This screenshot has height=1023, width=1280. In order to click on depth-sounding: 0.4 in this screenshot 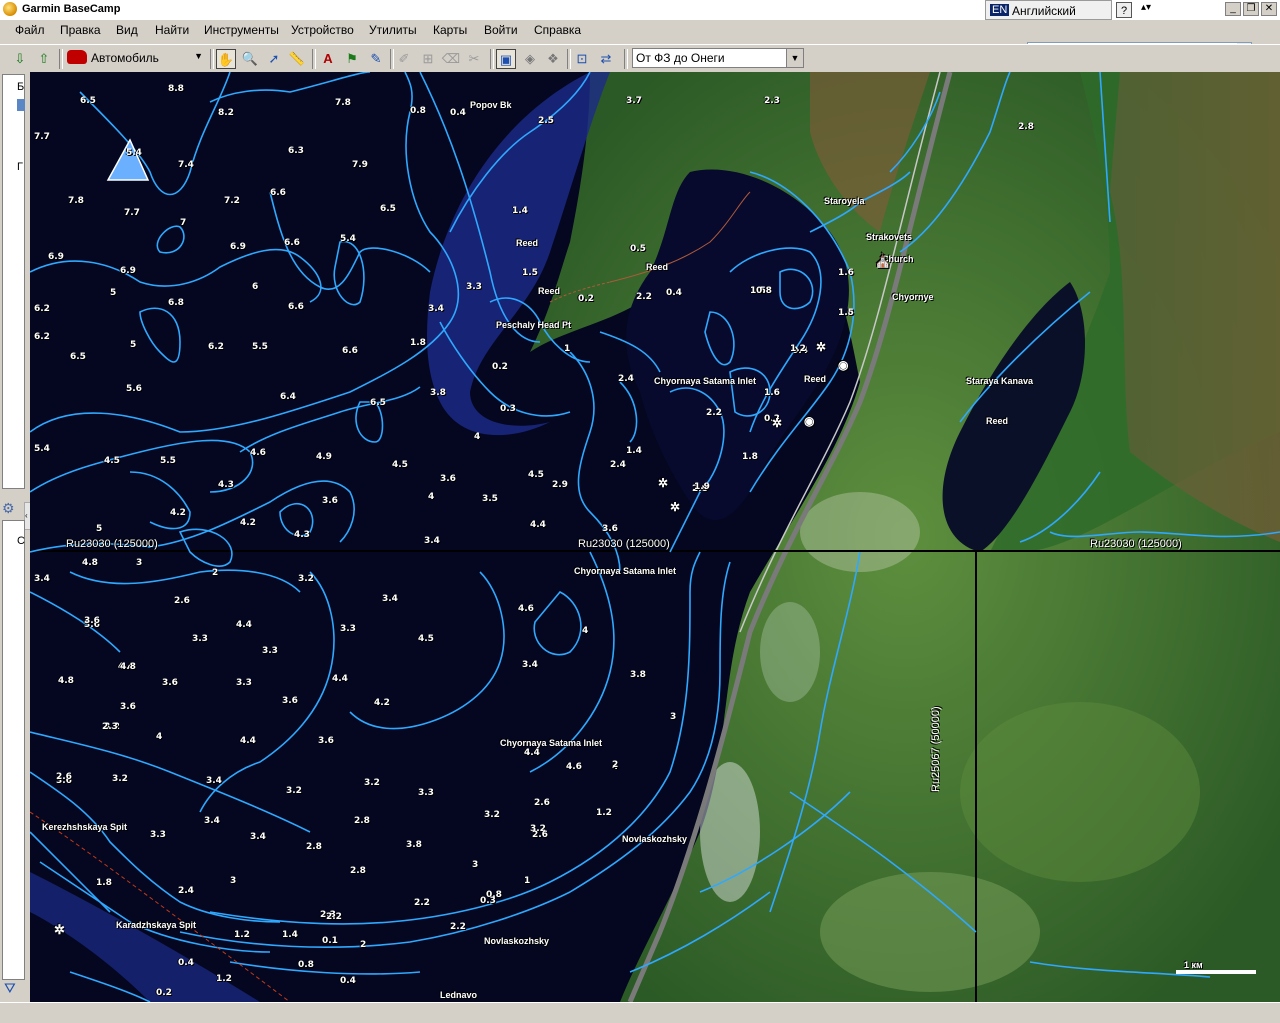, I will do `click(186, 963)`.